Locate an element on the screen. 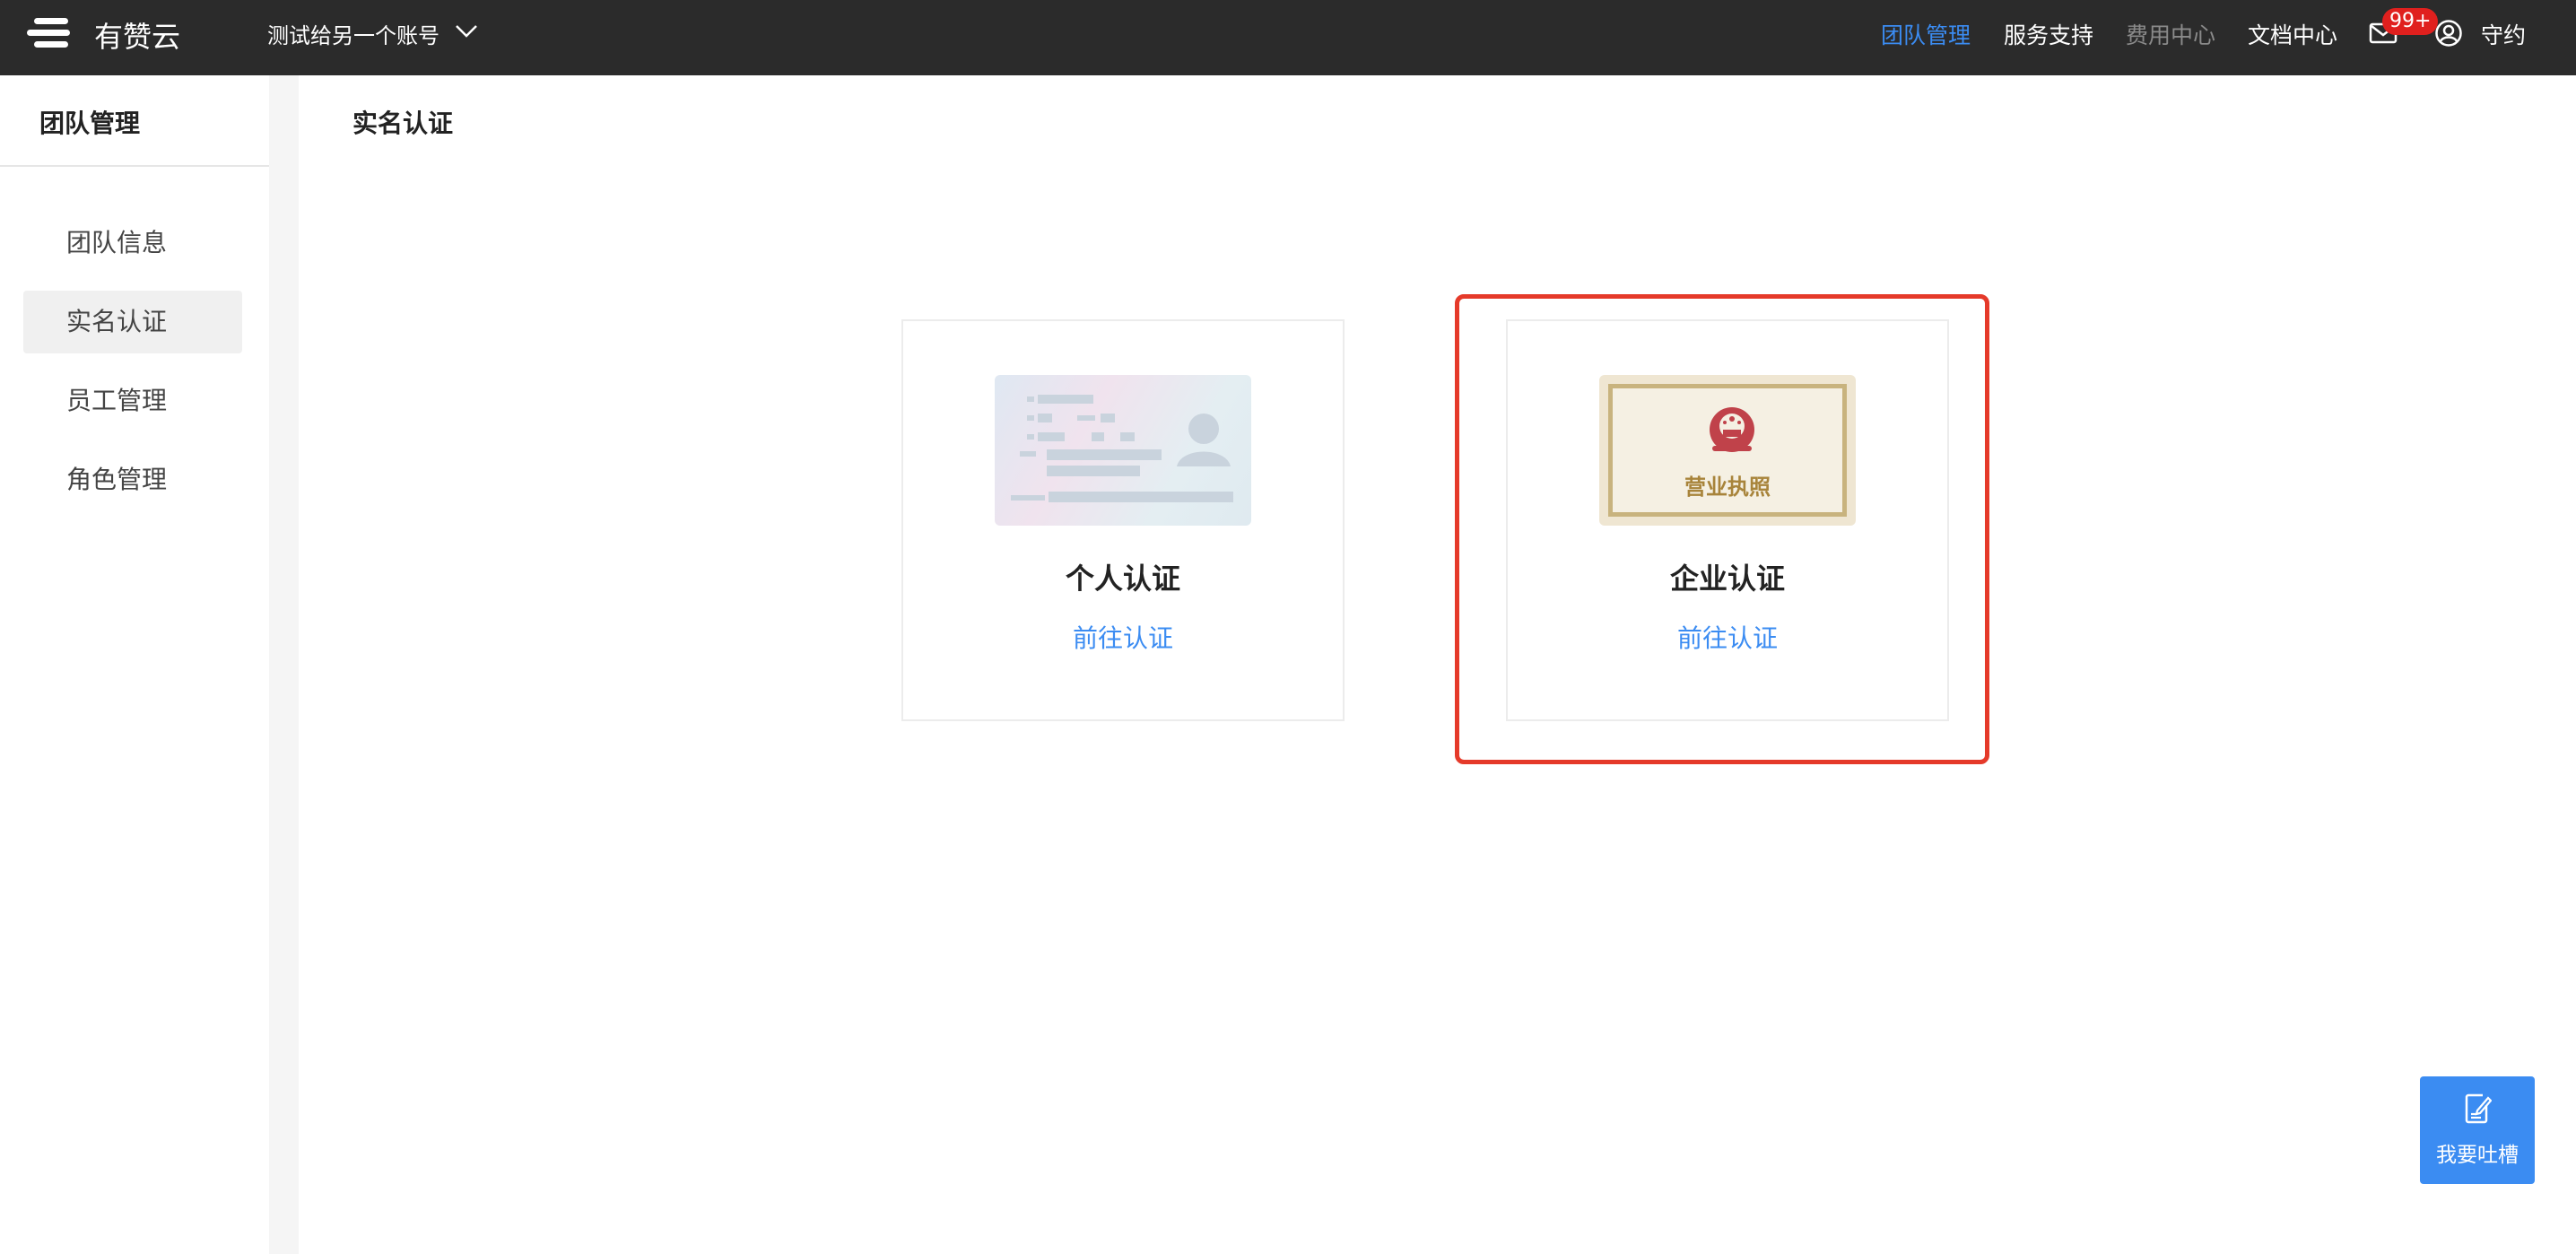  feedback-label: 我要吐槽 is located at coordinates (2477, 1155).